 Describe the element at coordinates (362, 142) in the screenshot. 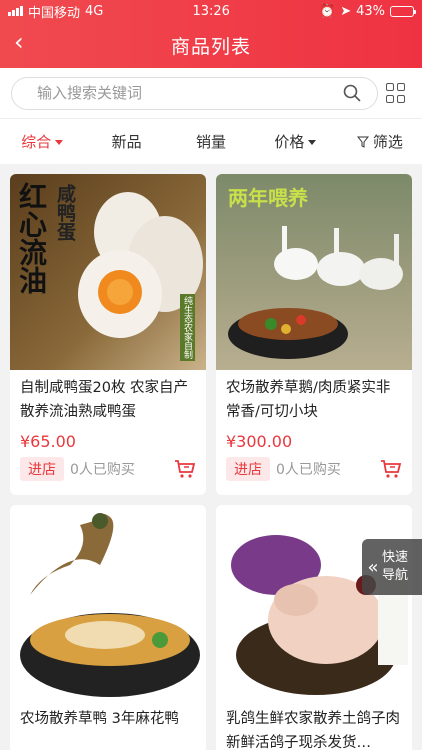

I see `filter-icon` at that location.